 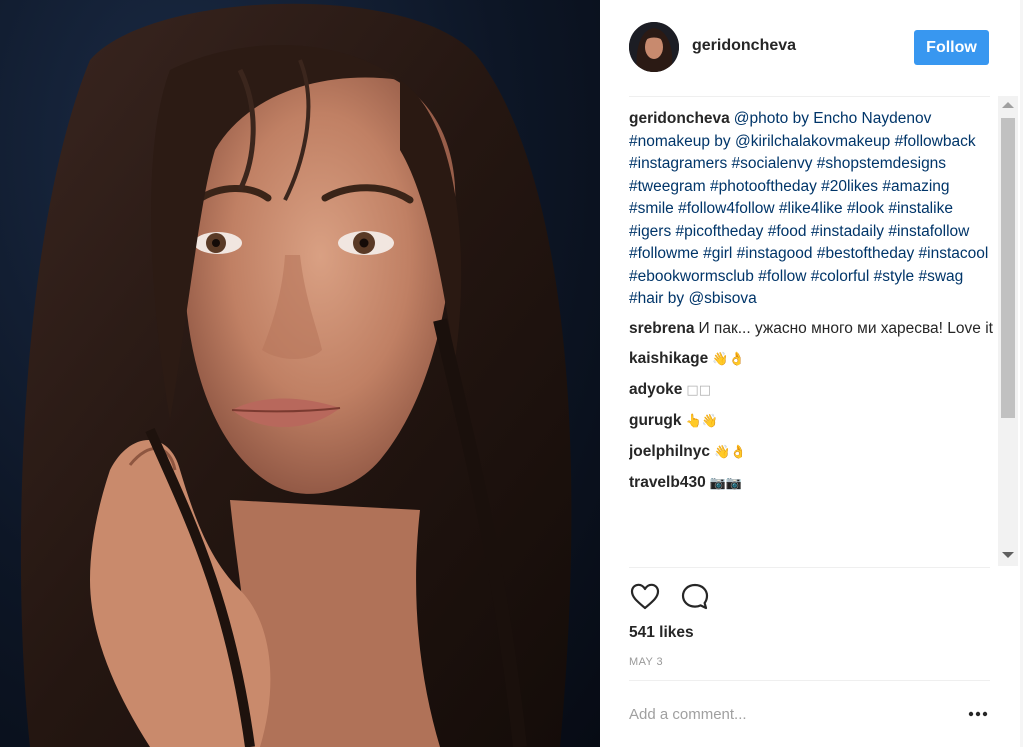 What do you see at coordinates (978, 714) in the screenshot?
I see `ellipsis-icon` at bounding box center [978, 714].